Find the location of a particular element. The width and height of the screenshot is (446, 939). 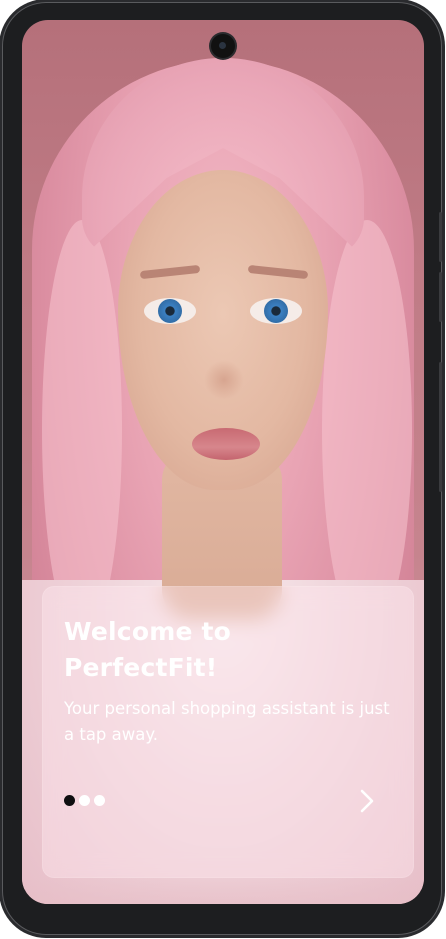

portrait-left-eye is located at coordinates (170, 311).